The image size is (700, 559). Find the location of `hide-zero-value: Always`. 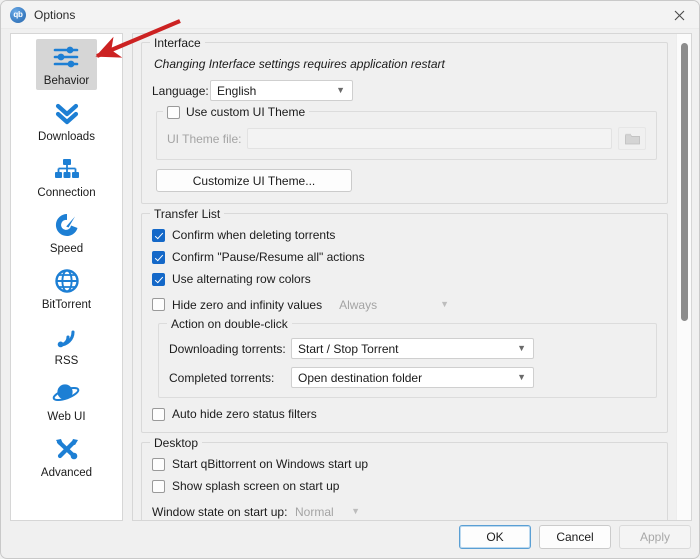

hide-zero-value: Always is located at coordinates (358, 304).